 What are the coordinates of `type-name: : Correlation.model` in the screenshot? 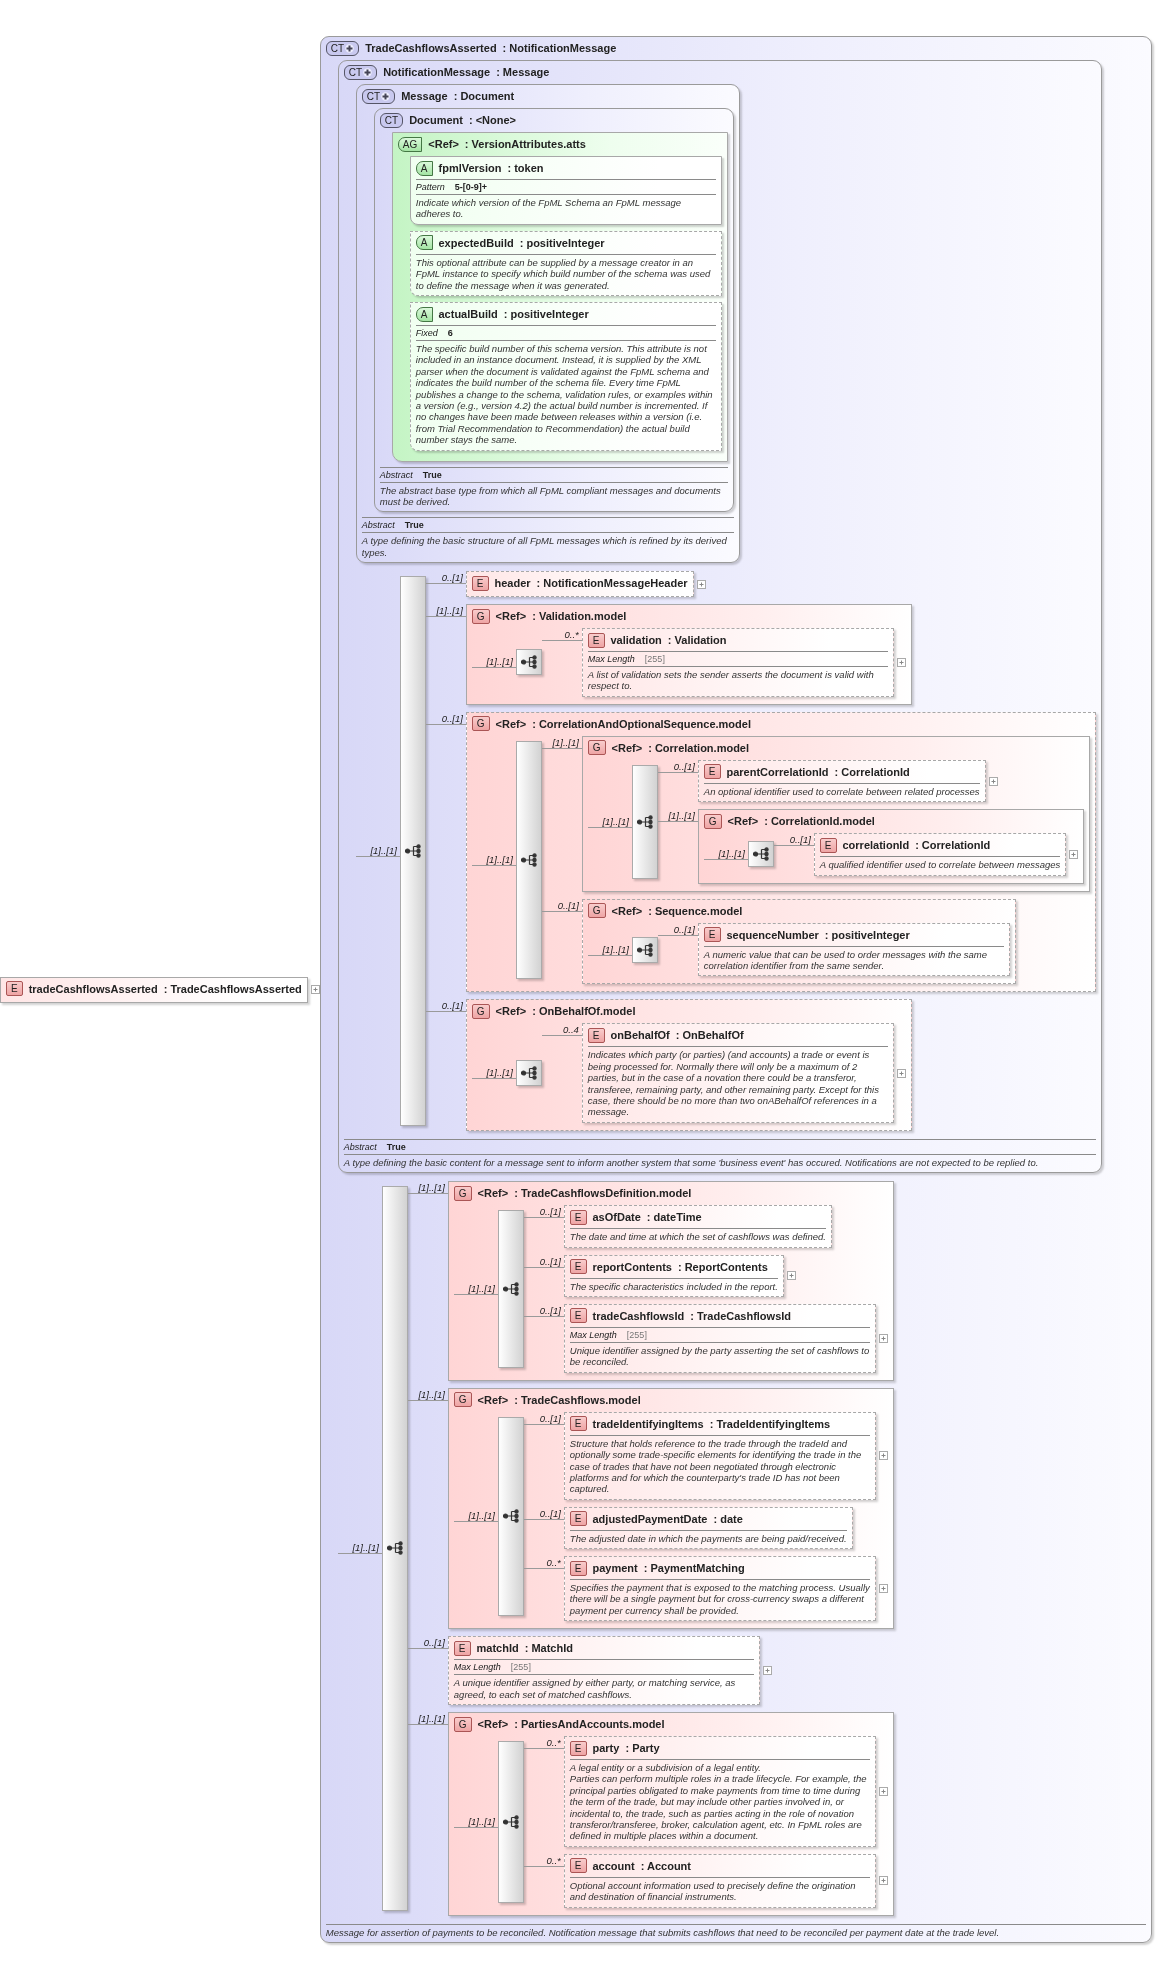 It's located at (699, 747).